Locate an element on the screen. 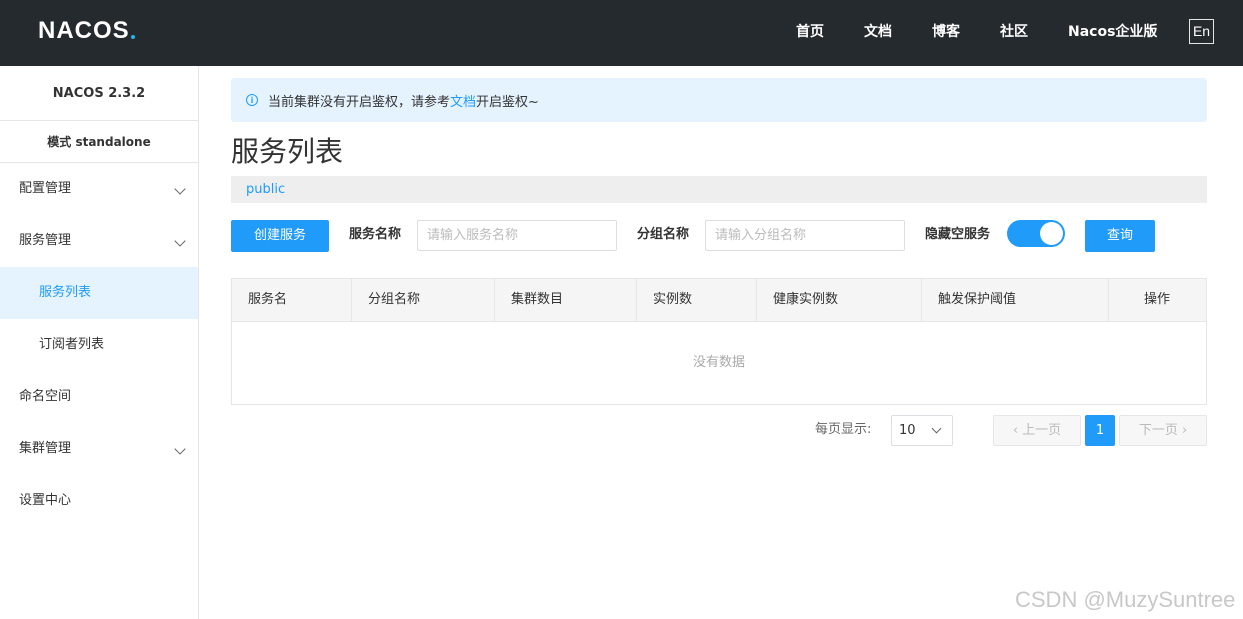 The height and width of the screenshot is (619, 1243). service-name-label: 服务名称 is located at coordinates (375, 234).